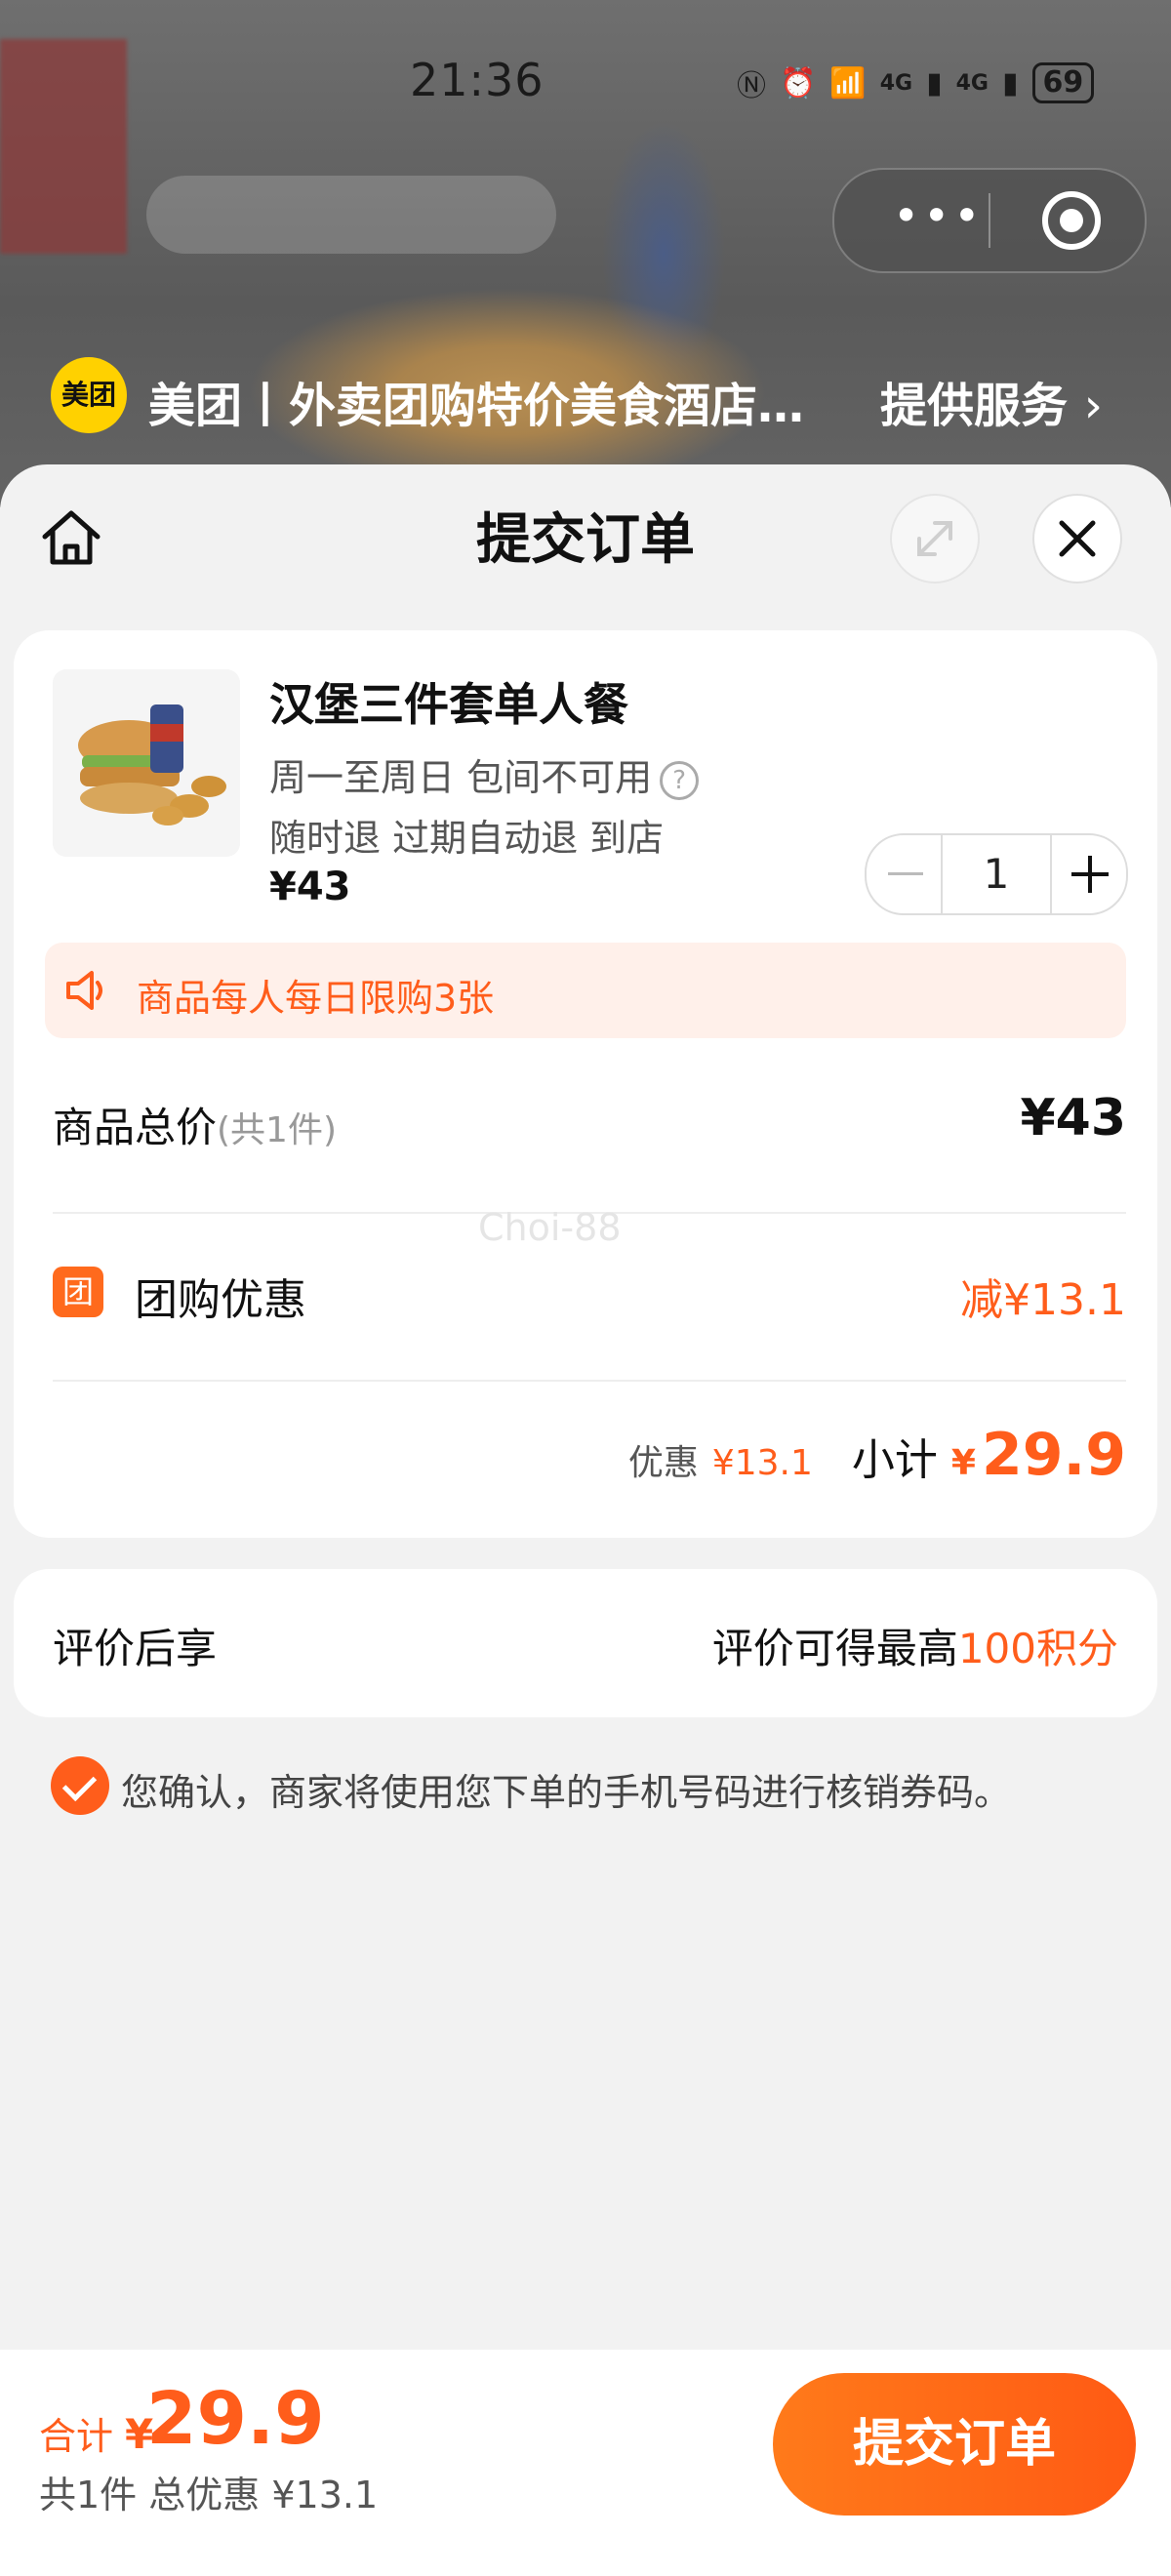  I want to click on subtotal-group: 优惠 ¥13.1 小计 ¥ 29.9, so click(877, 1455).